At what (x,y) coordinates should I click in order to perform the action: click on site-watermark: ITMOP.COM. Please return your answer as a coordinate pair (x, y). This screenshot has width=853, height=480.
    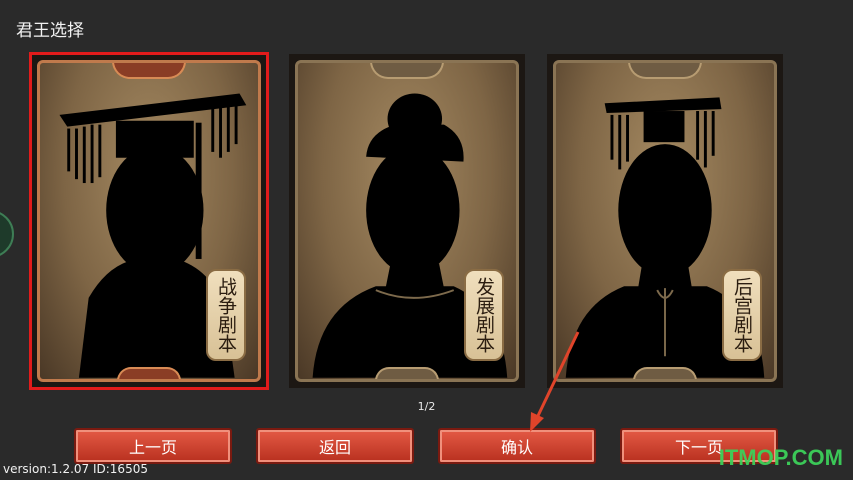
    Looking at the image, I should click on (780, 457).